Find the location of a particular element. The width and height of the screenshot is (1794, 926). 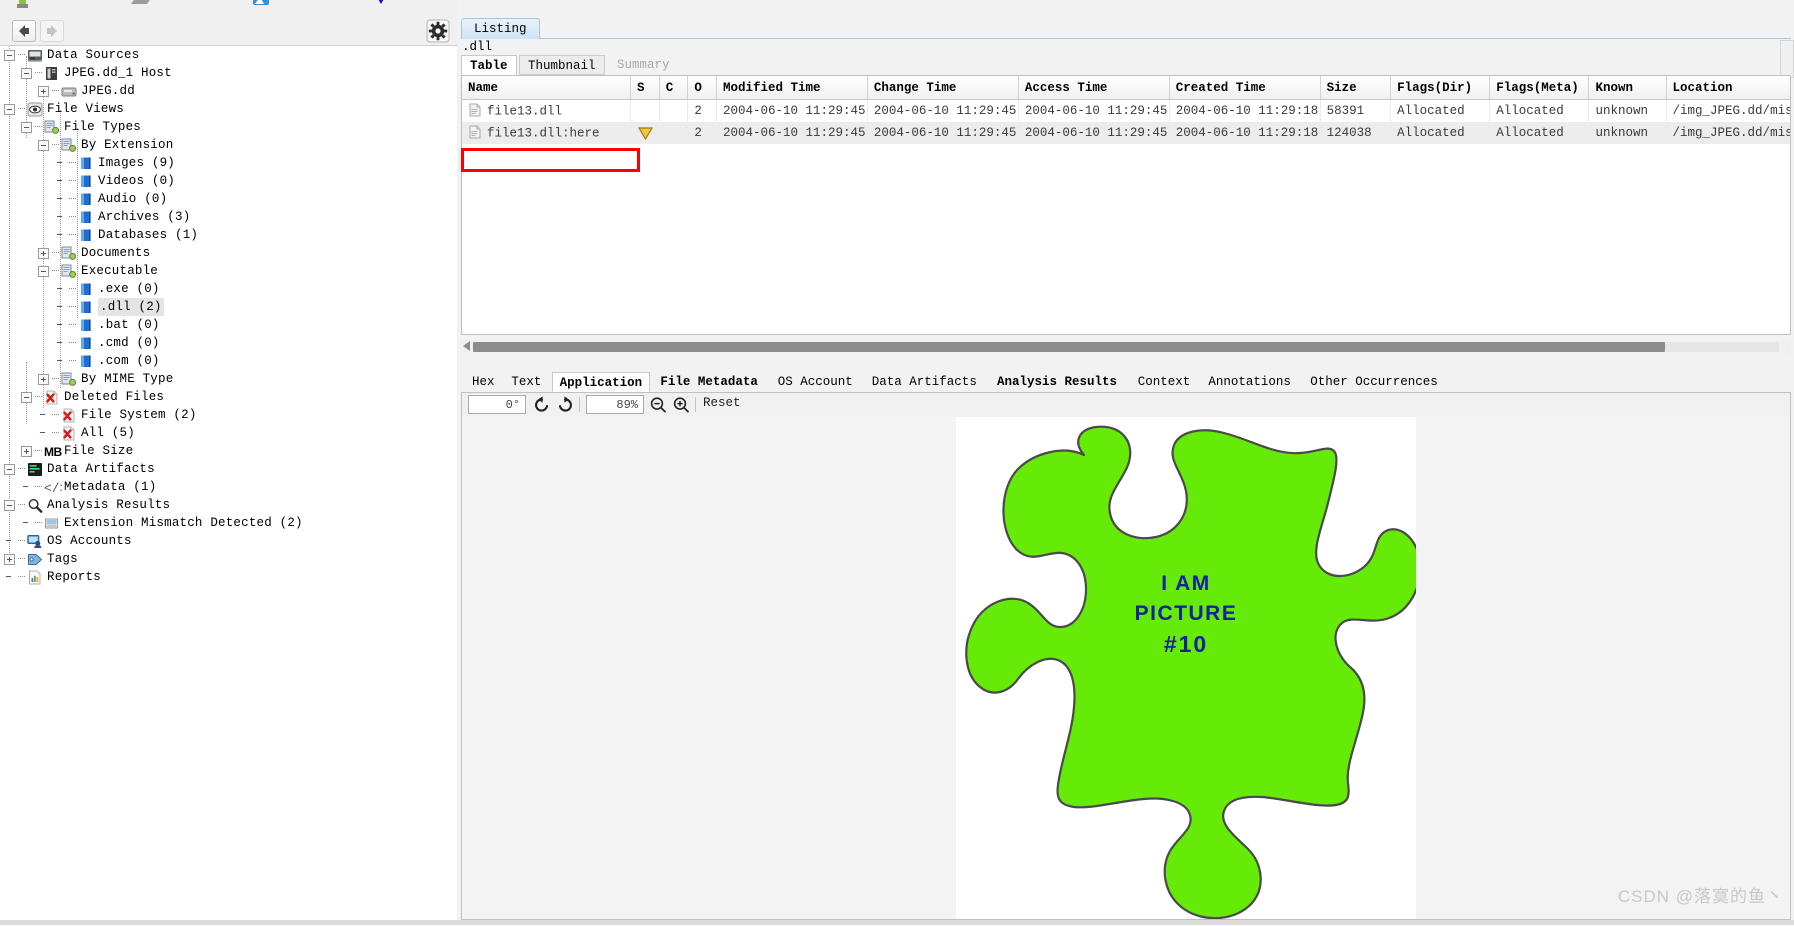

viewer-tab-application: Application is located at coordinates (601, 382).